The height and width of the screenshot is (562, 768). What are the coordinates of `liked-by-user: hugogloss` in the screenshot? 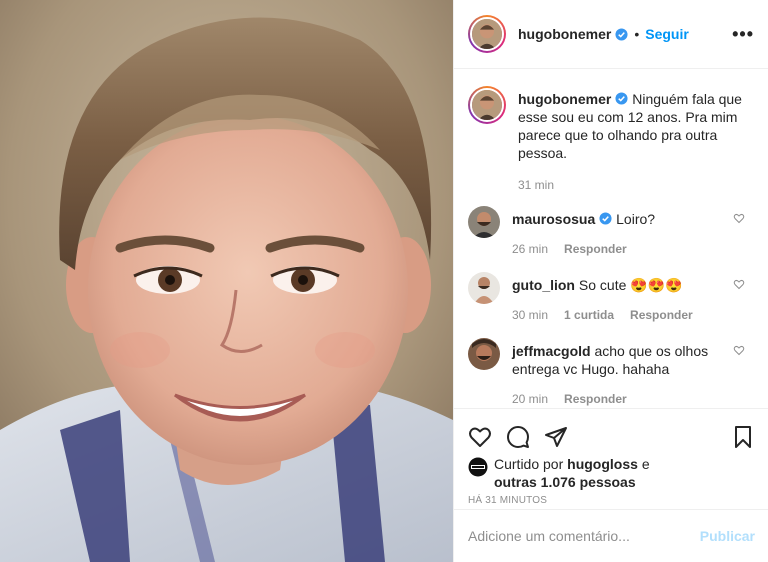 It's located at (602, 464).